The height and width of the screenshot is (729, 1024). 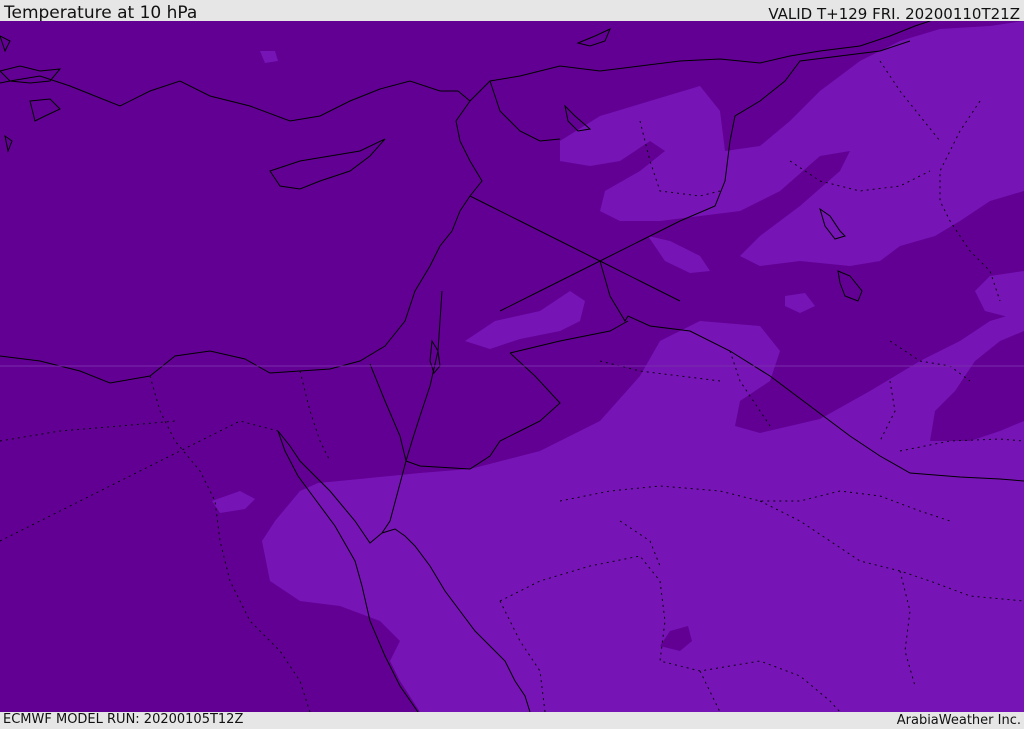 What do you see at coordinates (958, 720) in the screenshot?
I see `credit-label: ArabiaWeather Inc.` at bounding box center [958, 720].